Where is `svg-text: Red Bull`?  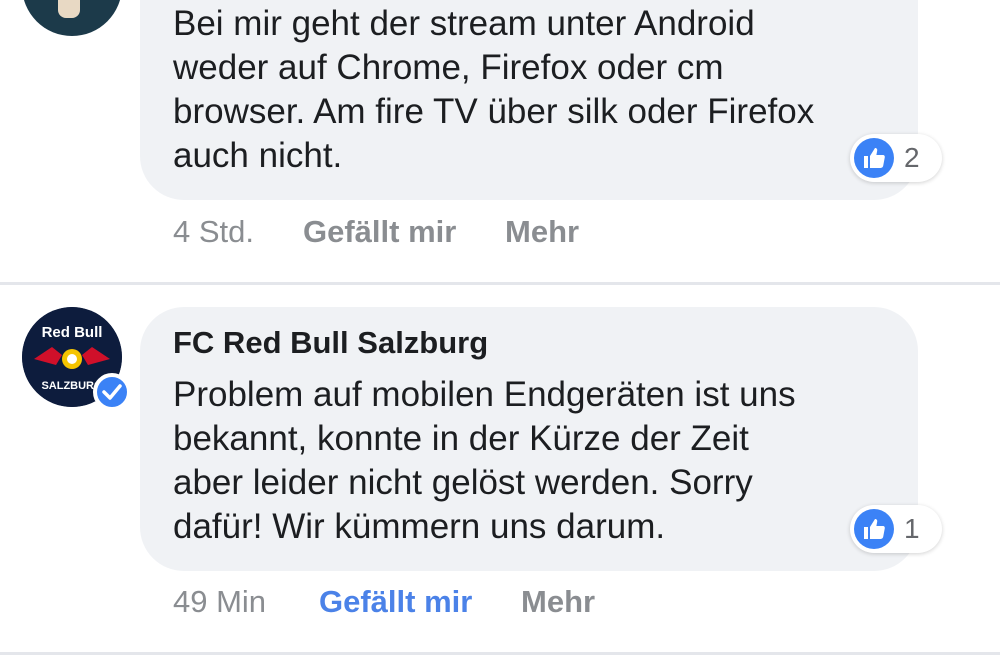 svg-text: Red Bull is located at coordinates (72, 332).